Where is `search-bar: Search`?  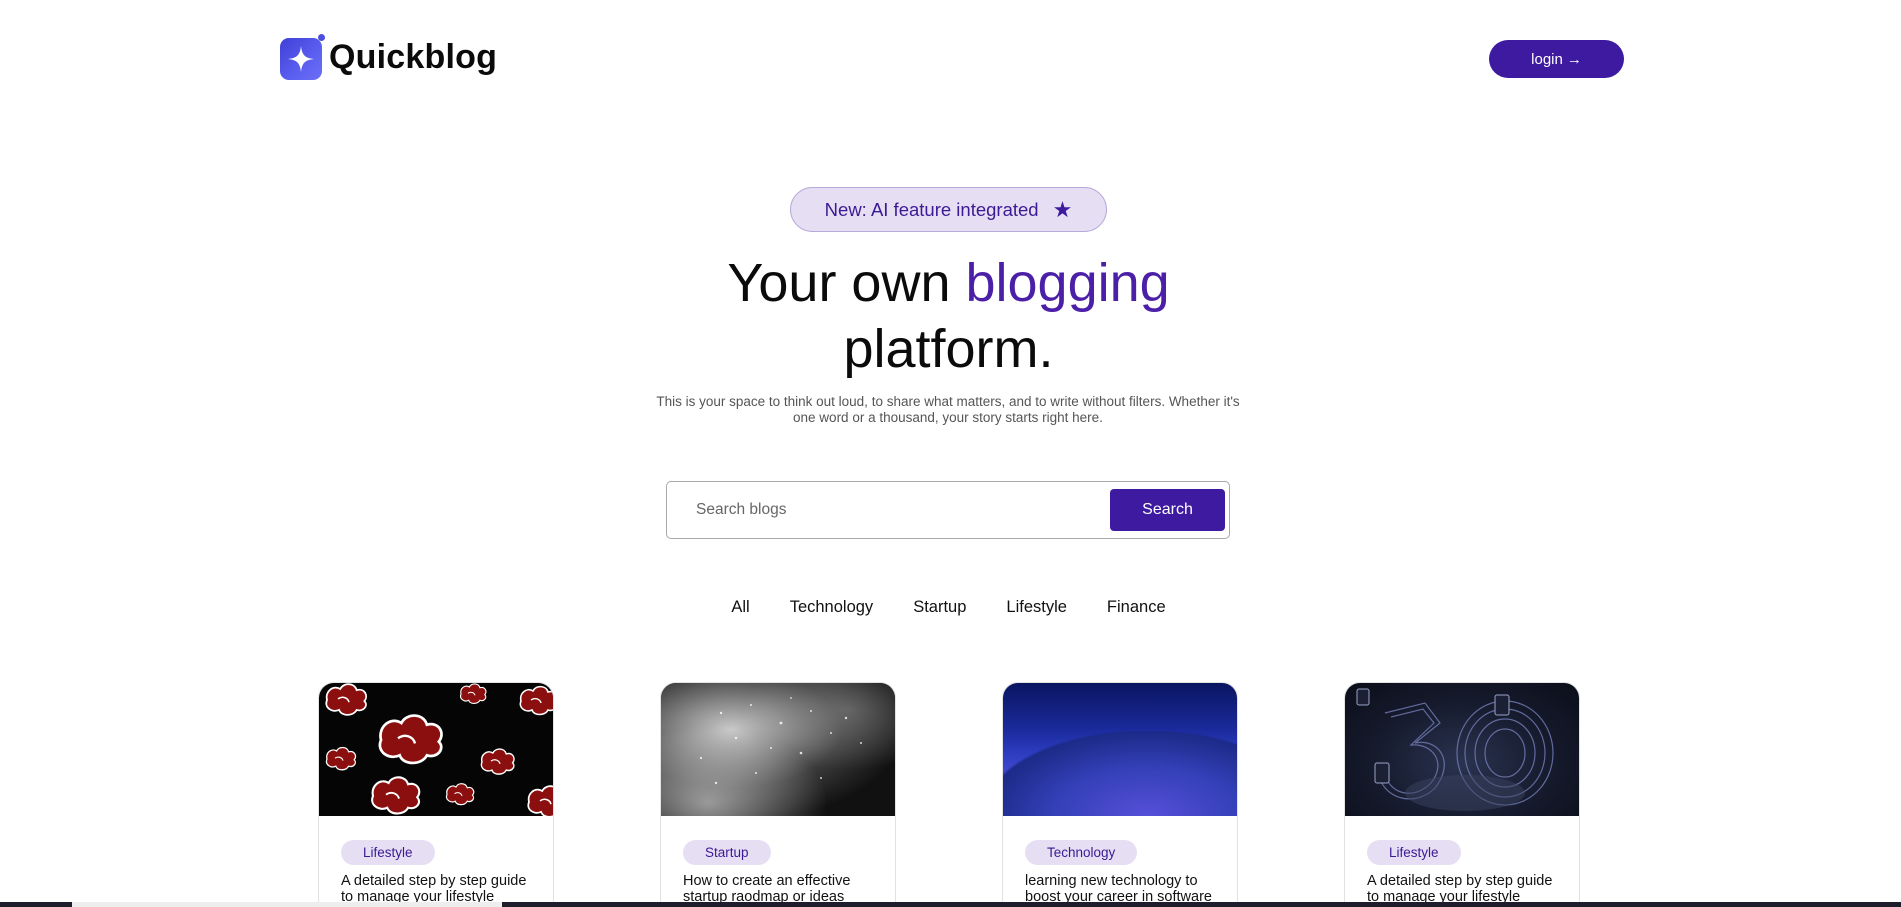 search-bar: Search is located at coordinates (948, 510).